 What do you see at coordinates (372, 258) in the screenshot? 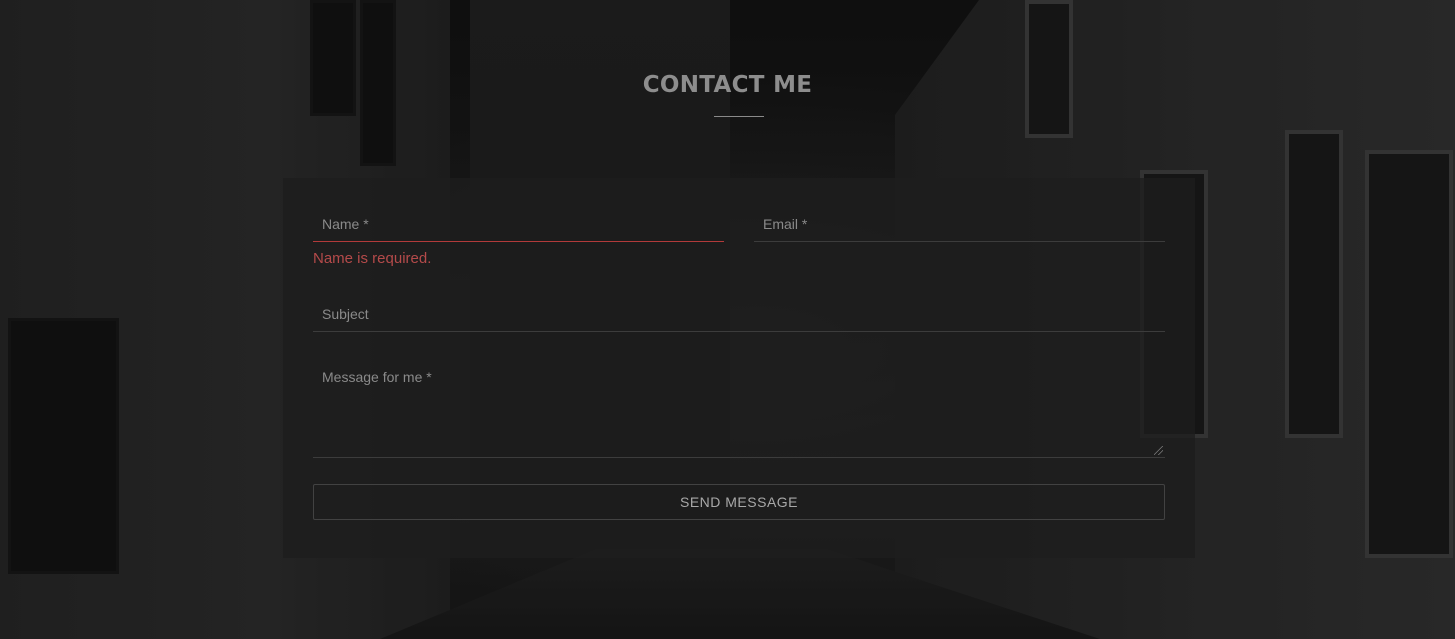
I see `name-error-message: Name is required.` at bounding box center [372, 258].